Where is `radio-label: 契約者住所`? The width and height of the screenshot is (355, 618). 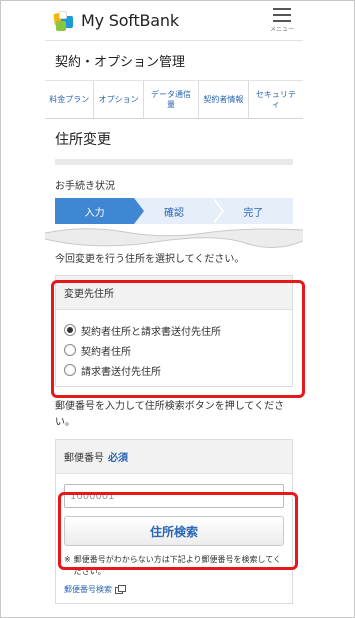 radio-label: 契約者住所 is located at coordinates (106, 352).